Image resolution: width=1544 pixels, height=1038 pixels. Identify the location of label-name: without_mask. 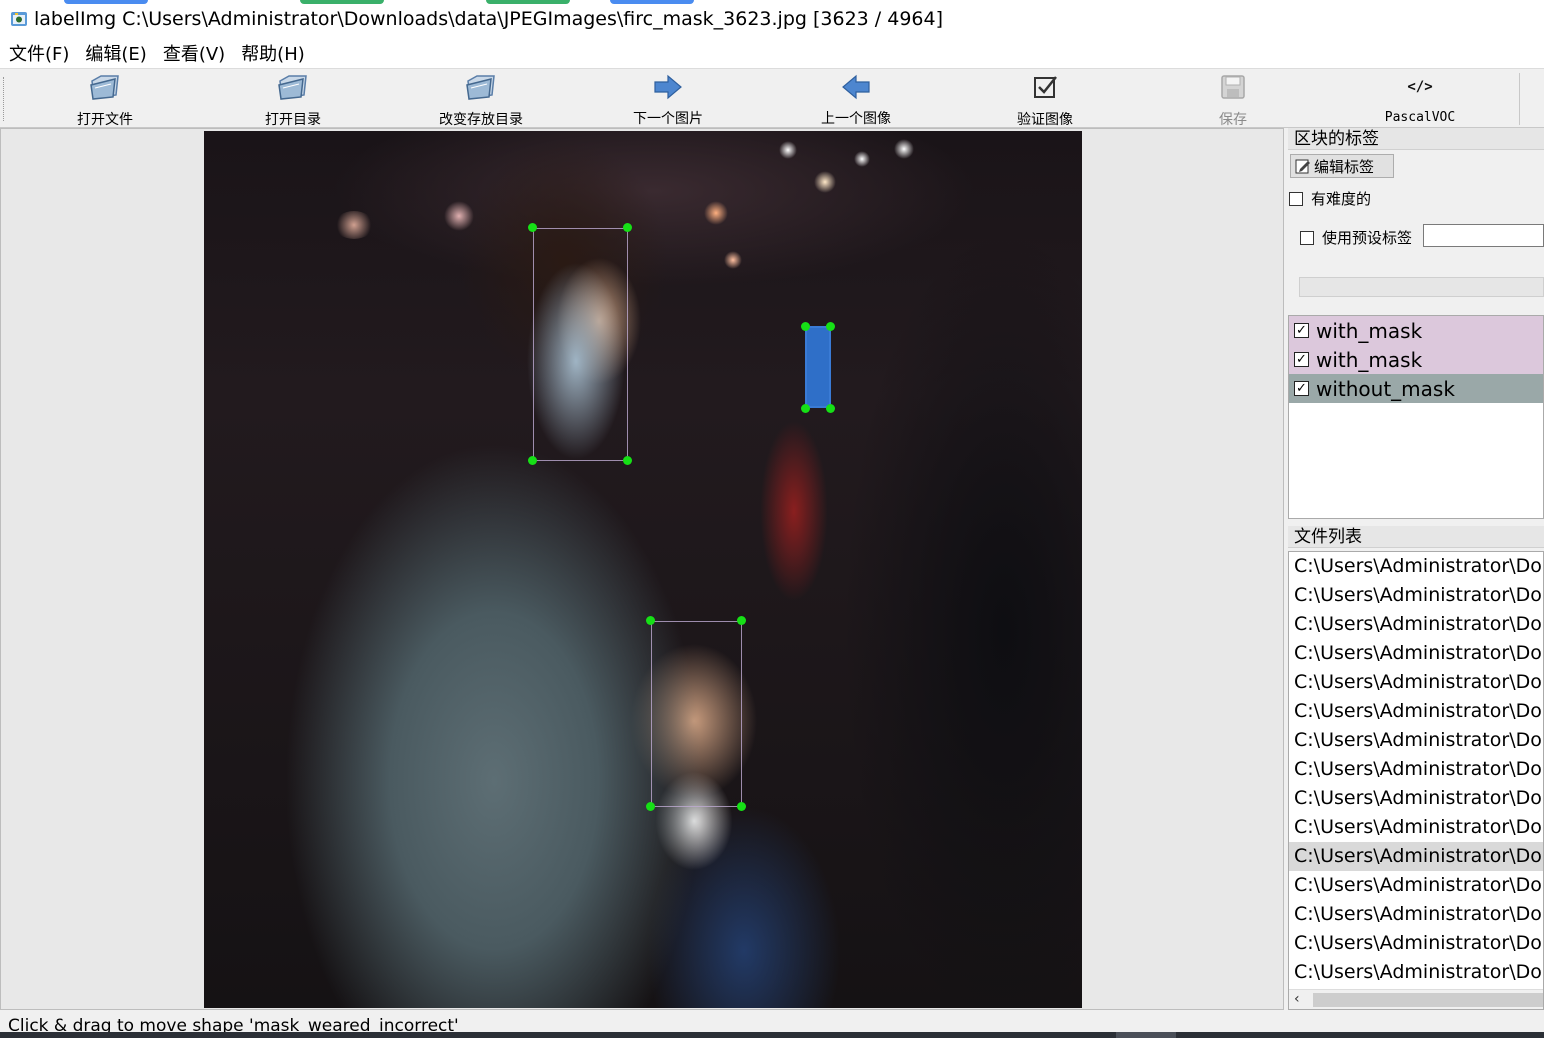
(1385, 388).